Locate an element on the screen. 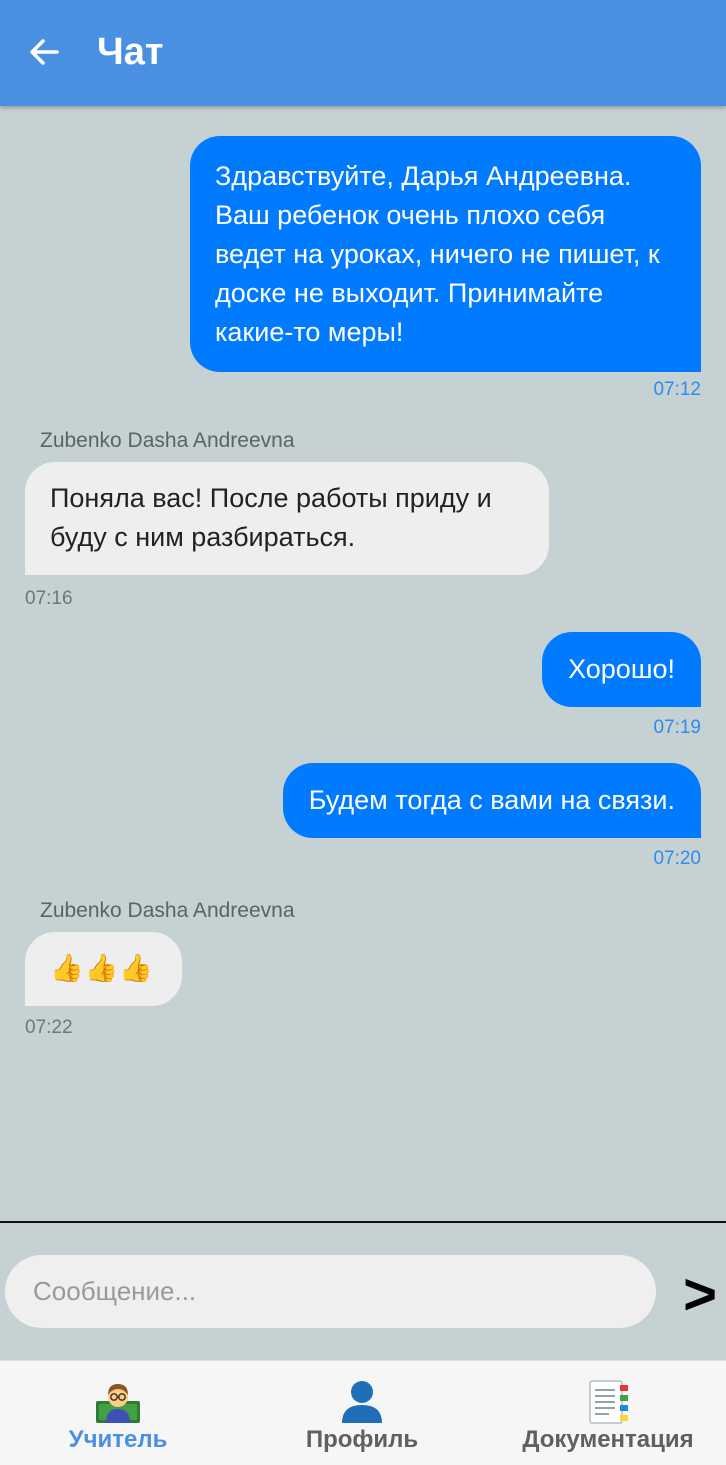  send-button: > is located at coordinates (700, 1295).